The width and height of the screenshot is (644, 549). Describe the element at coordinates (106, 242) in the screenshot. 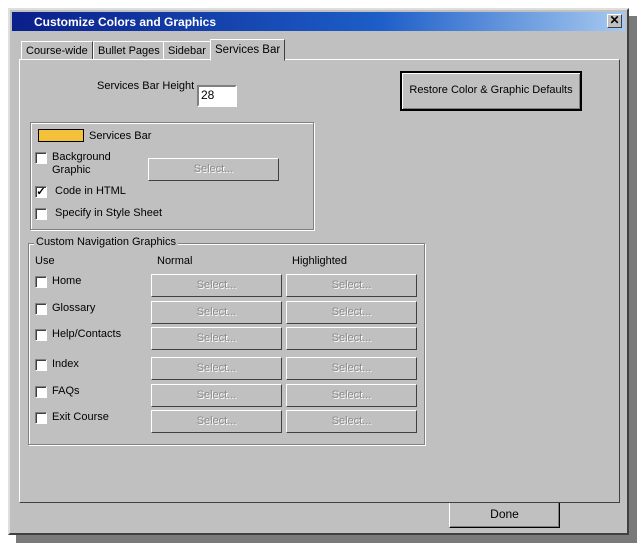

I see `nav-graphics-title: Custom Navigation Graphics` at that location.